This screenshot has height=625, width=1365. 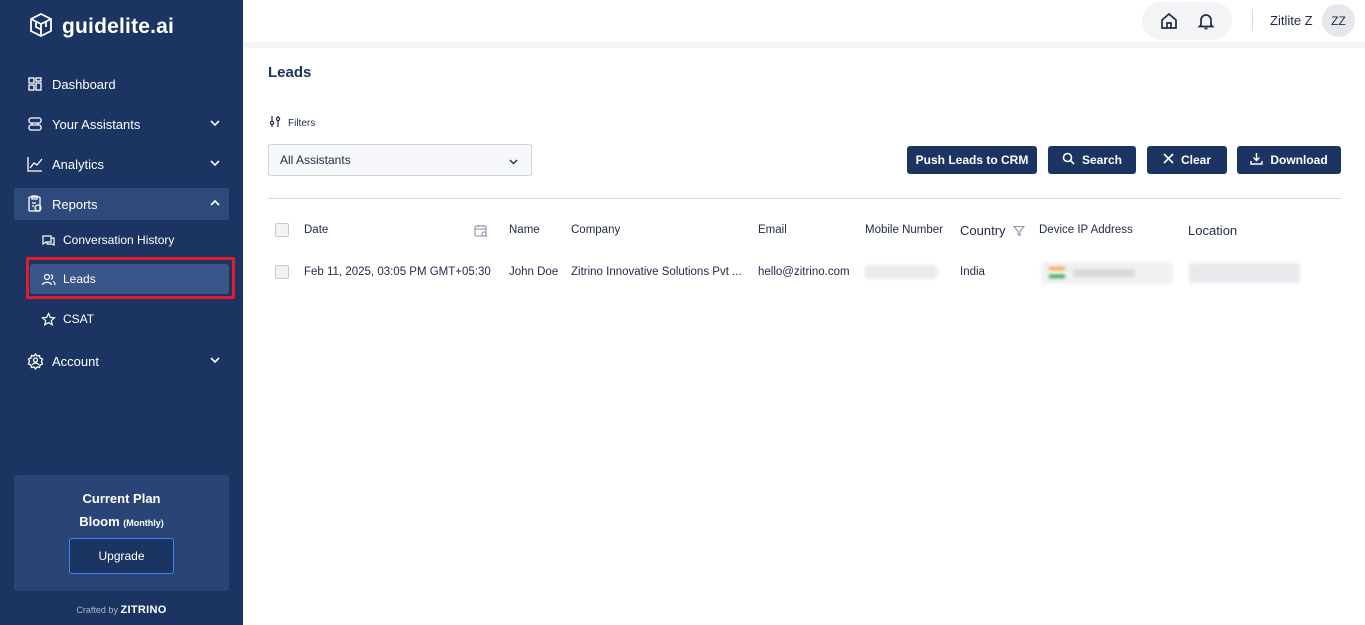 What do you see at coordinates (1291, 20) in the screenshot?
I see `user-name: Zitlite Z` at bounding box center [1291, 20].